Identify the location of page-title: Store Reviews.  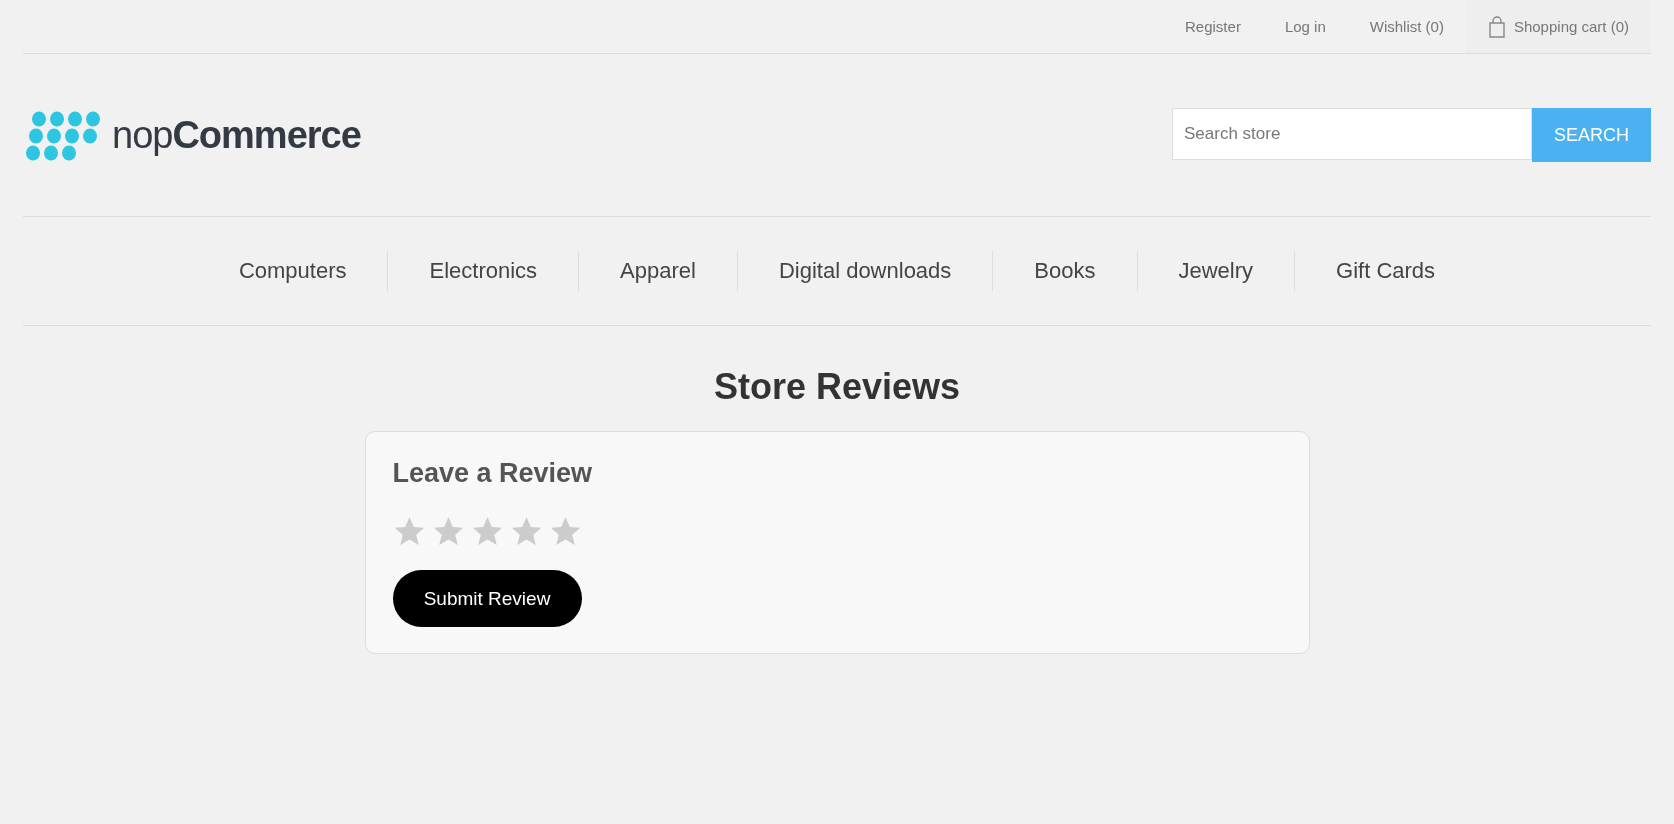
(837, 387).